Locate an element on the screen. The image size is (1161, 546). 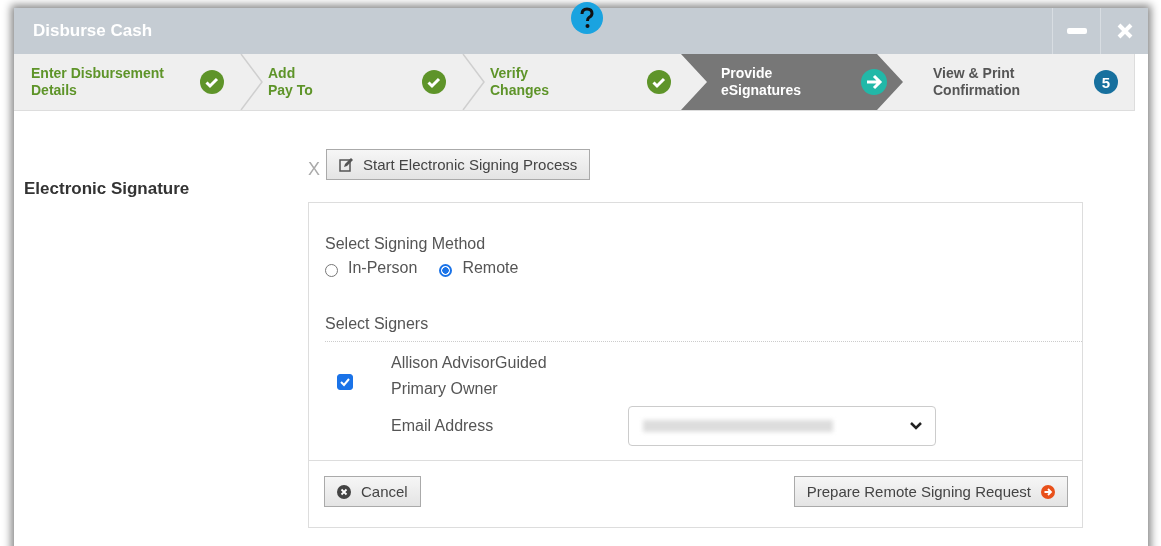
close-circle-icon is located at coordinates (344, 491).